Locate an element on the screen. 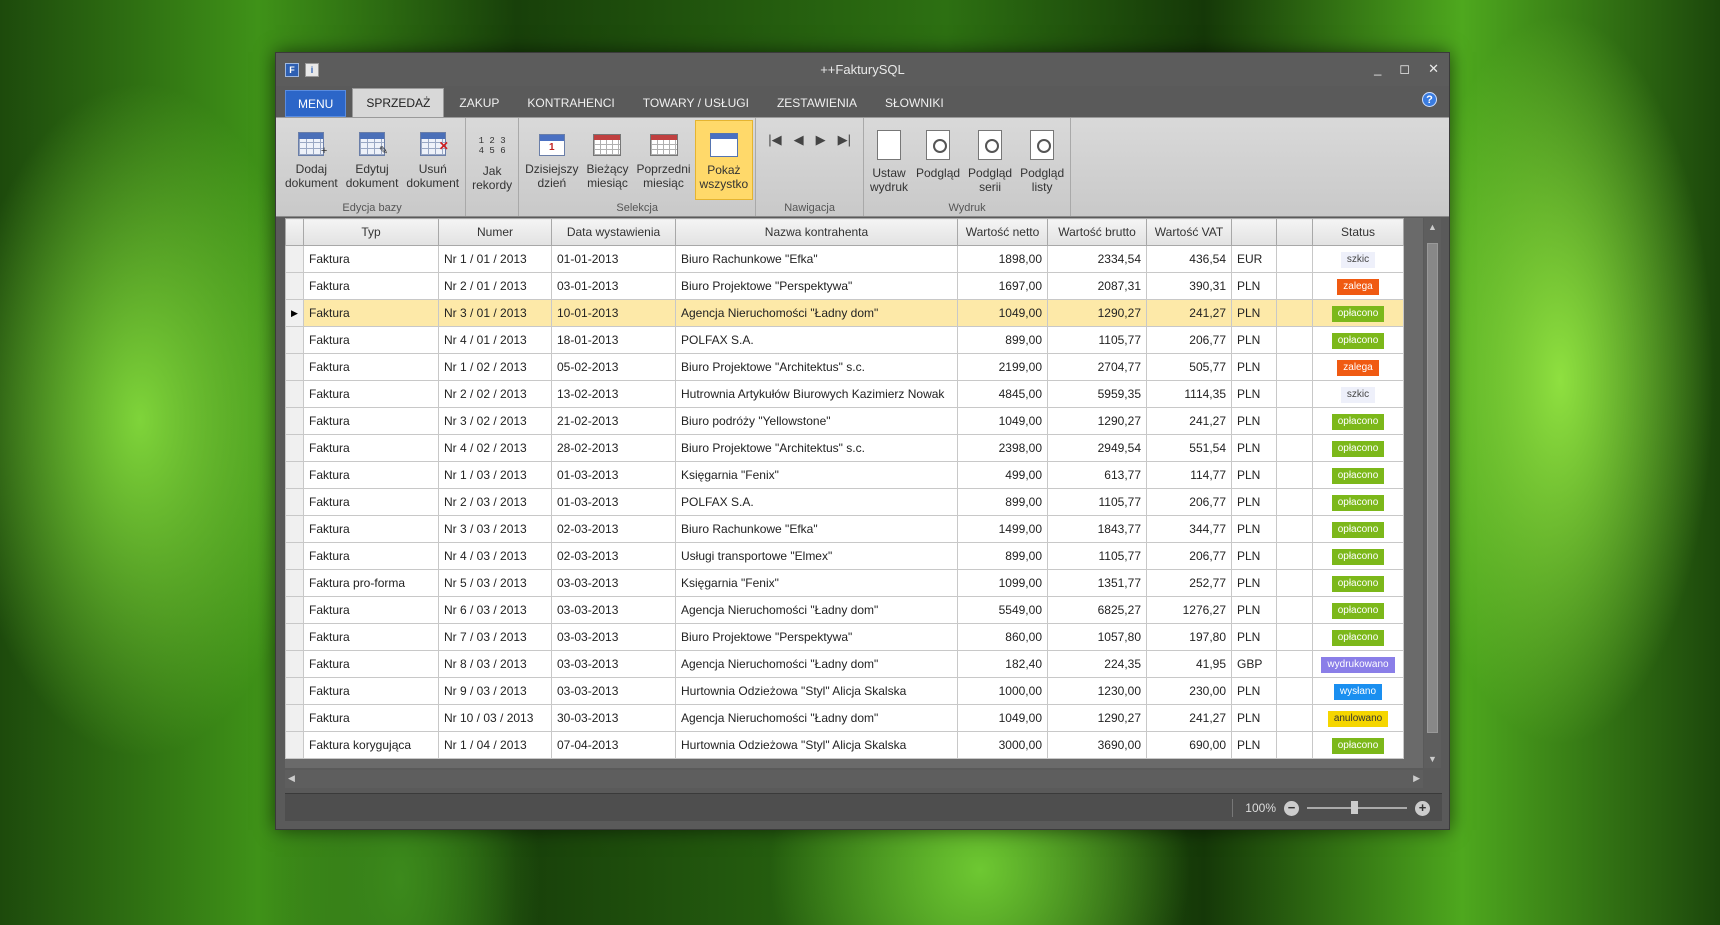 This screenshot has height=925, width=1720. cell-data: 28-02-2013 is located at coordinates (613, 448).